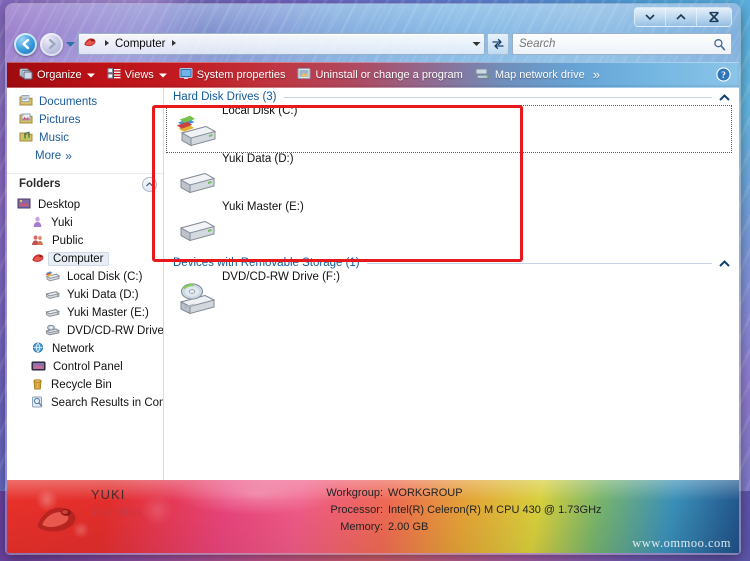 The height and width of the screenshot is (561, 750). What do you see at coordinates (68, 102) in the screenshot?
I see `nav-item-documents-label: Documents` at bounding box center [68, 102].